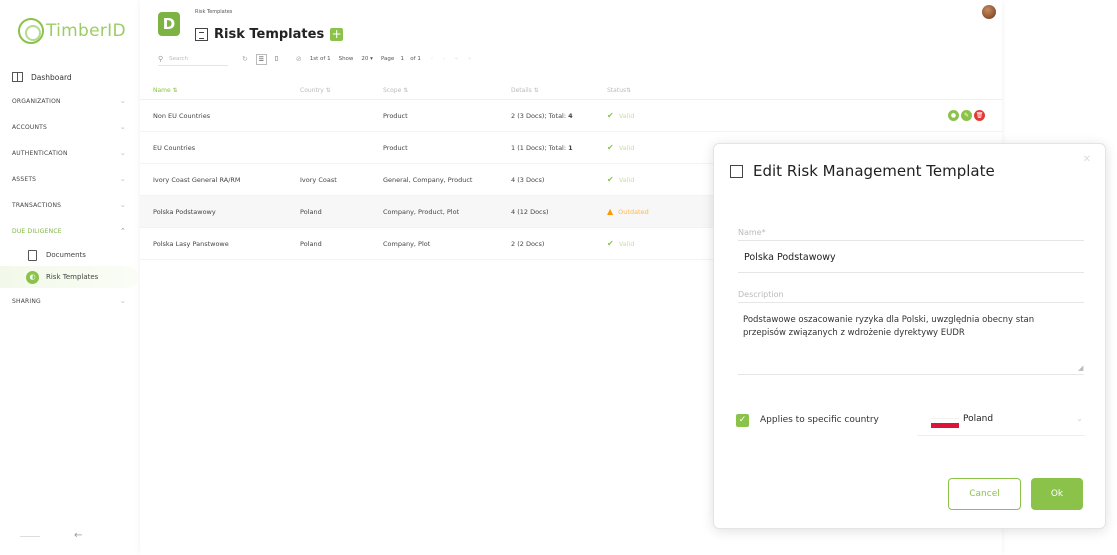 The image size is (1117, 555). I want to click on sidebar-section-label: SHARING, so click(26, 301).